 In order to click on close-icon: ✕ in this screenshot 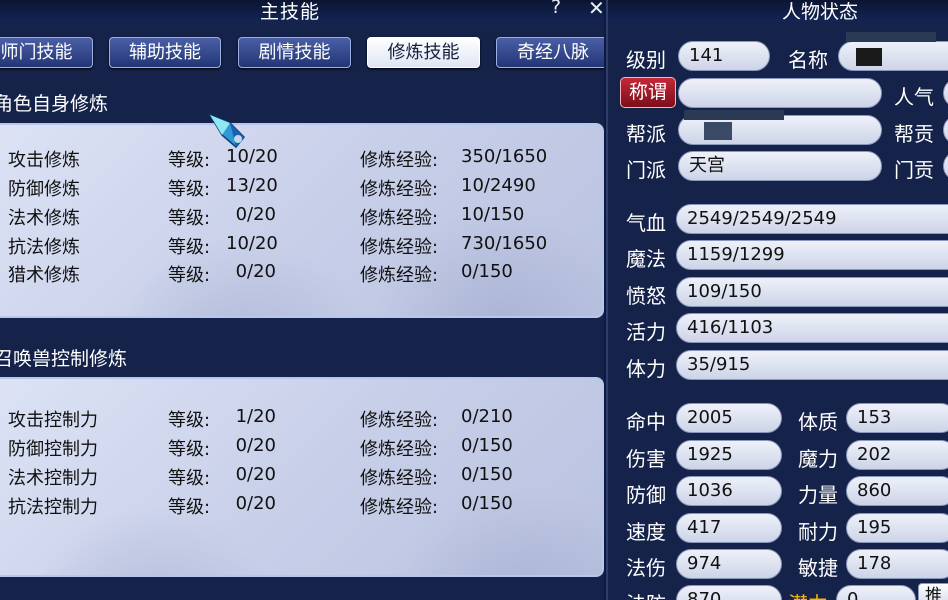, I will do `click(596, 10)`.